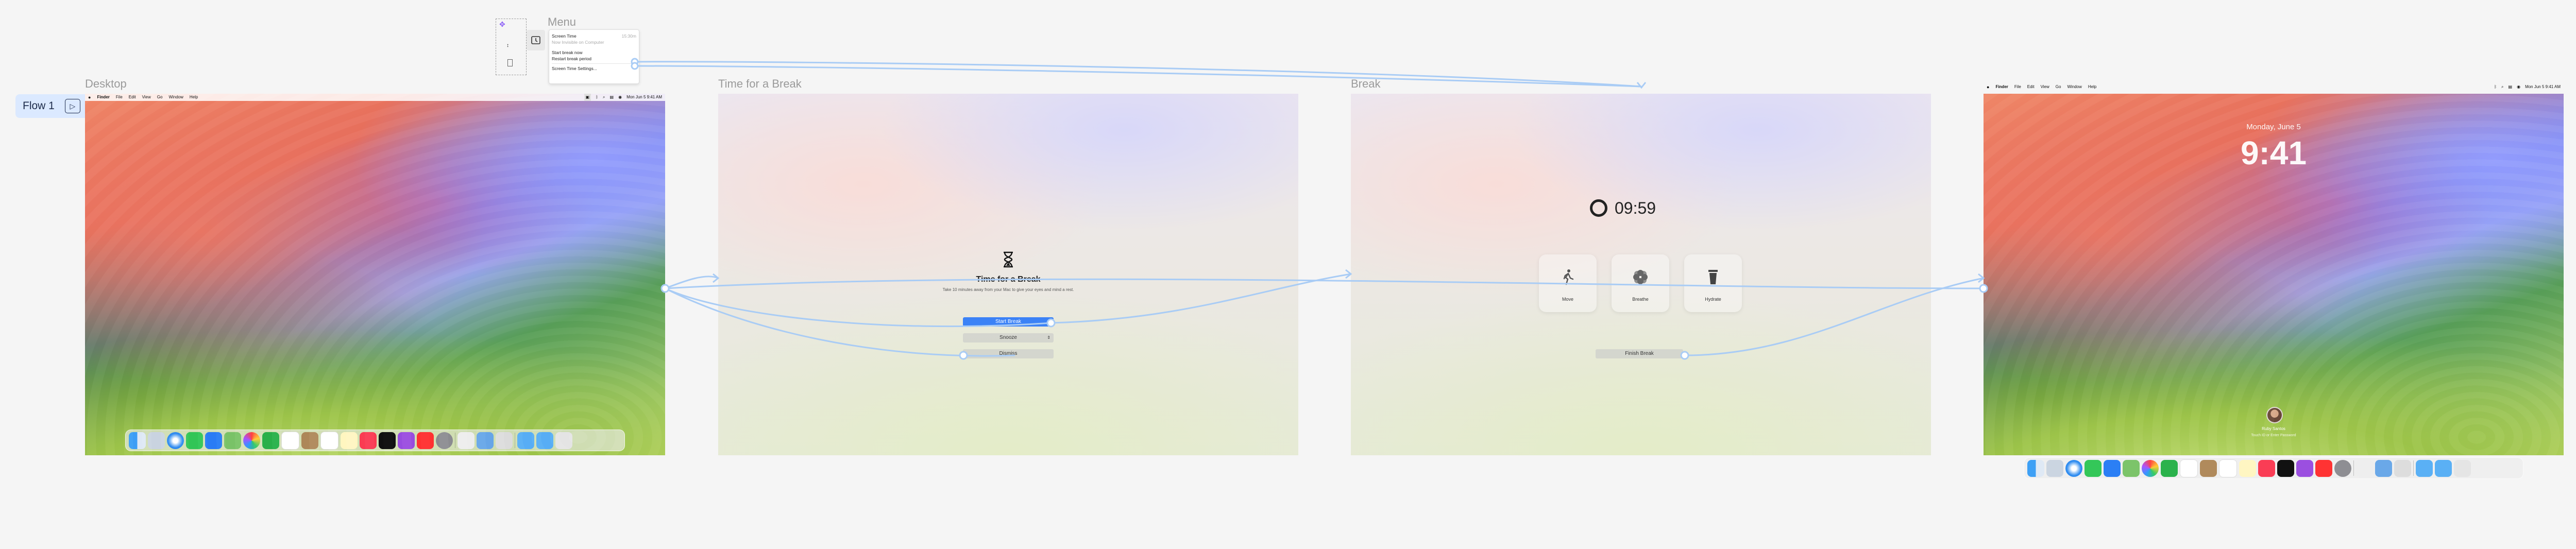 This screenshot has height=549, width=2576. What do you see at coordinates (594, 36) in the screenshot?
I see `menu-item-screen-time: Screen Time 15:30m` at bounding box center [594, 36].